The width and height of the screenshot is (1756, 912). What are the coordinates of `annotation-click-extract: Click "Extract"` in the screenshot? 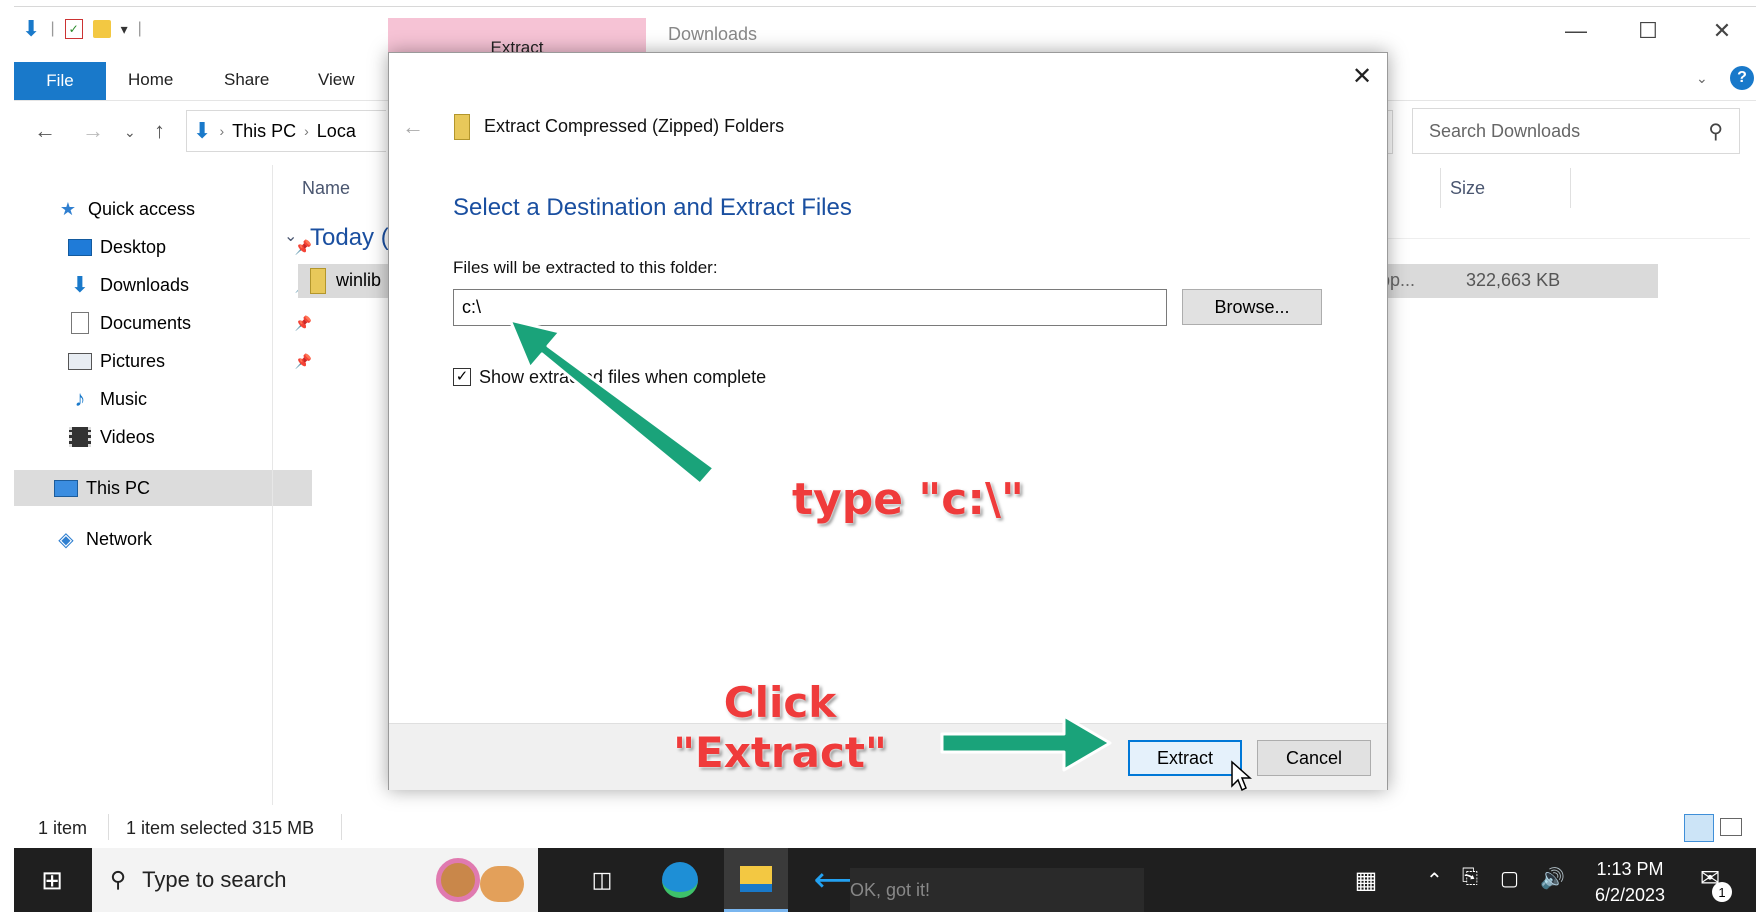 It's located at (780, 728).